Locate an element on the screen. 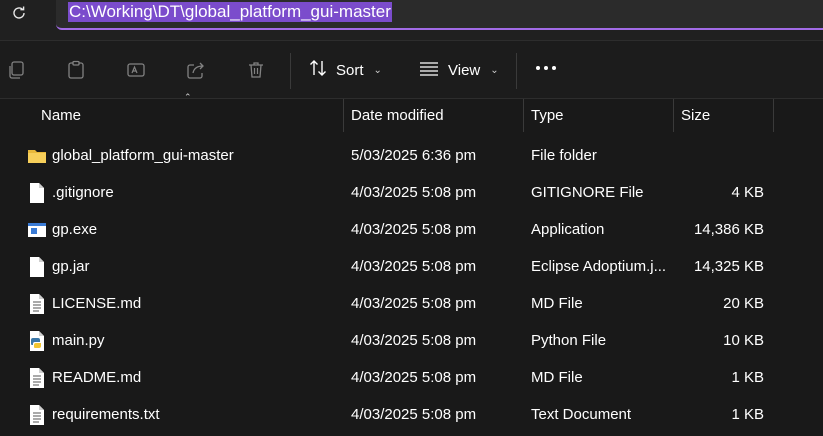 This screenshot has width=823, height=436. file-name: README.md is located at coordinates (97, 377).